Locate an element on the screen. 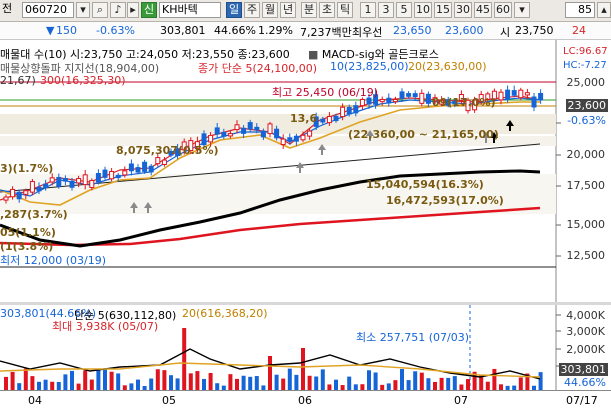 The height and width of the screenshot is (412, 611). period-year-button: 년 is located at coordinates (288, 10).